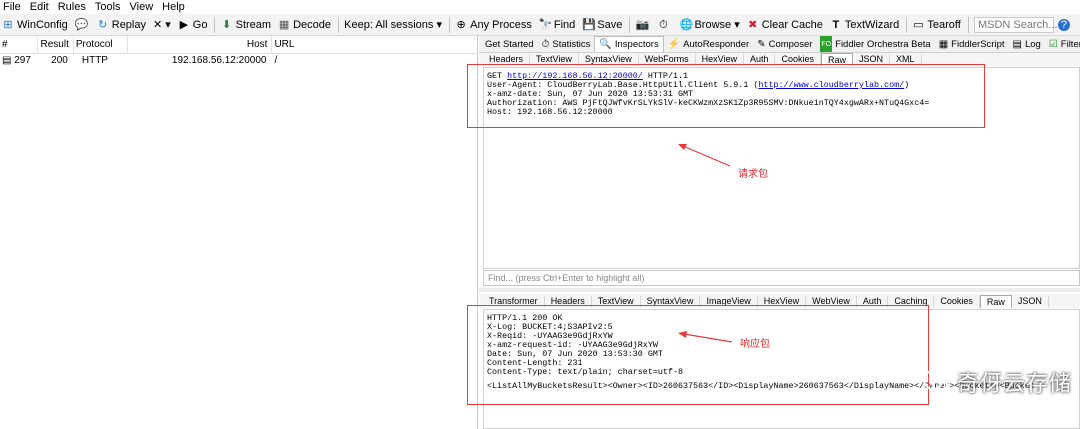 The image size is (1080, 429). Describe the element at coordinates (94, 60) in the screenshot. I see `session-protocol: HTTP` at that location.